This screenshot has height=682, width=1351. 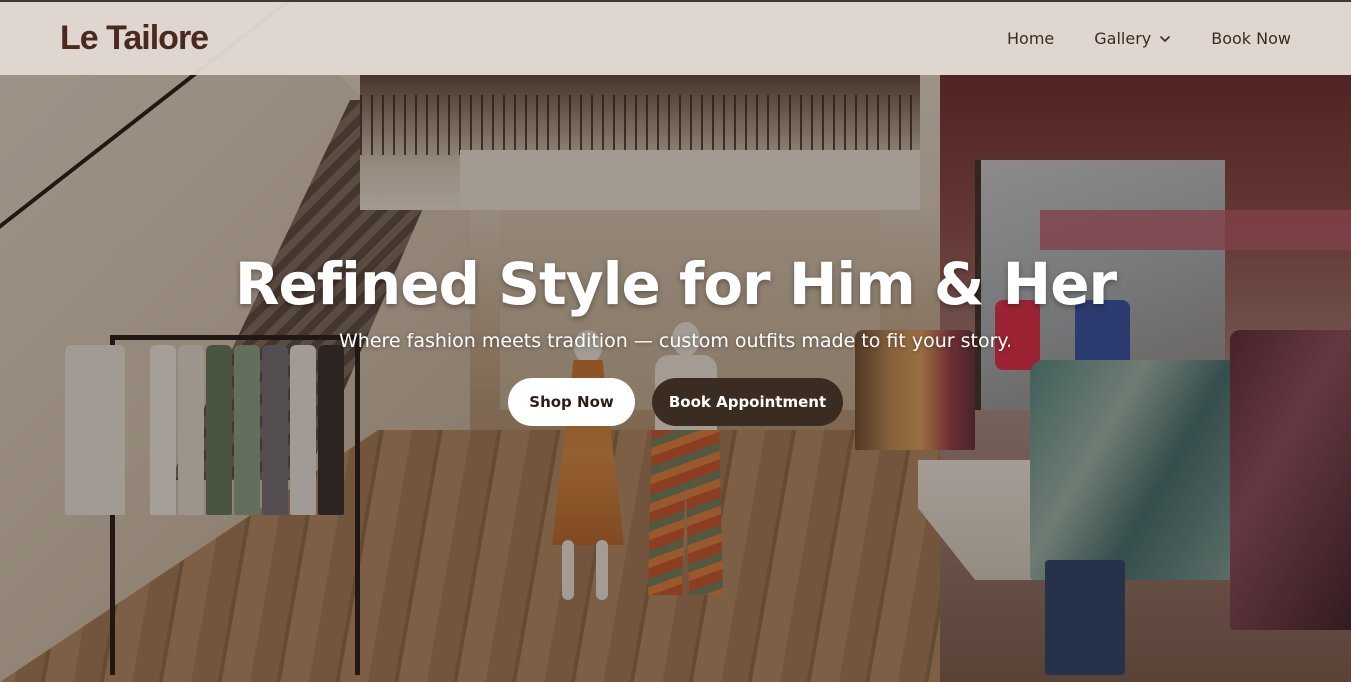 What do you see at coordinates (1123, 38) in the screenshot?
I see `nav-gallery-label: Gallery` at bounding box center [1123, 38].